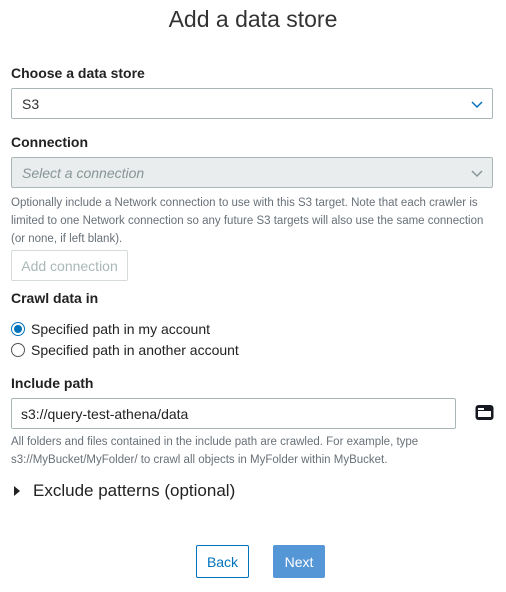 The image size is (506, 592). I want to click on add-connection-button: Add connection, so click(69, 265).